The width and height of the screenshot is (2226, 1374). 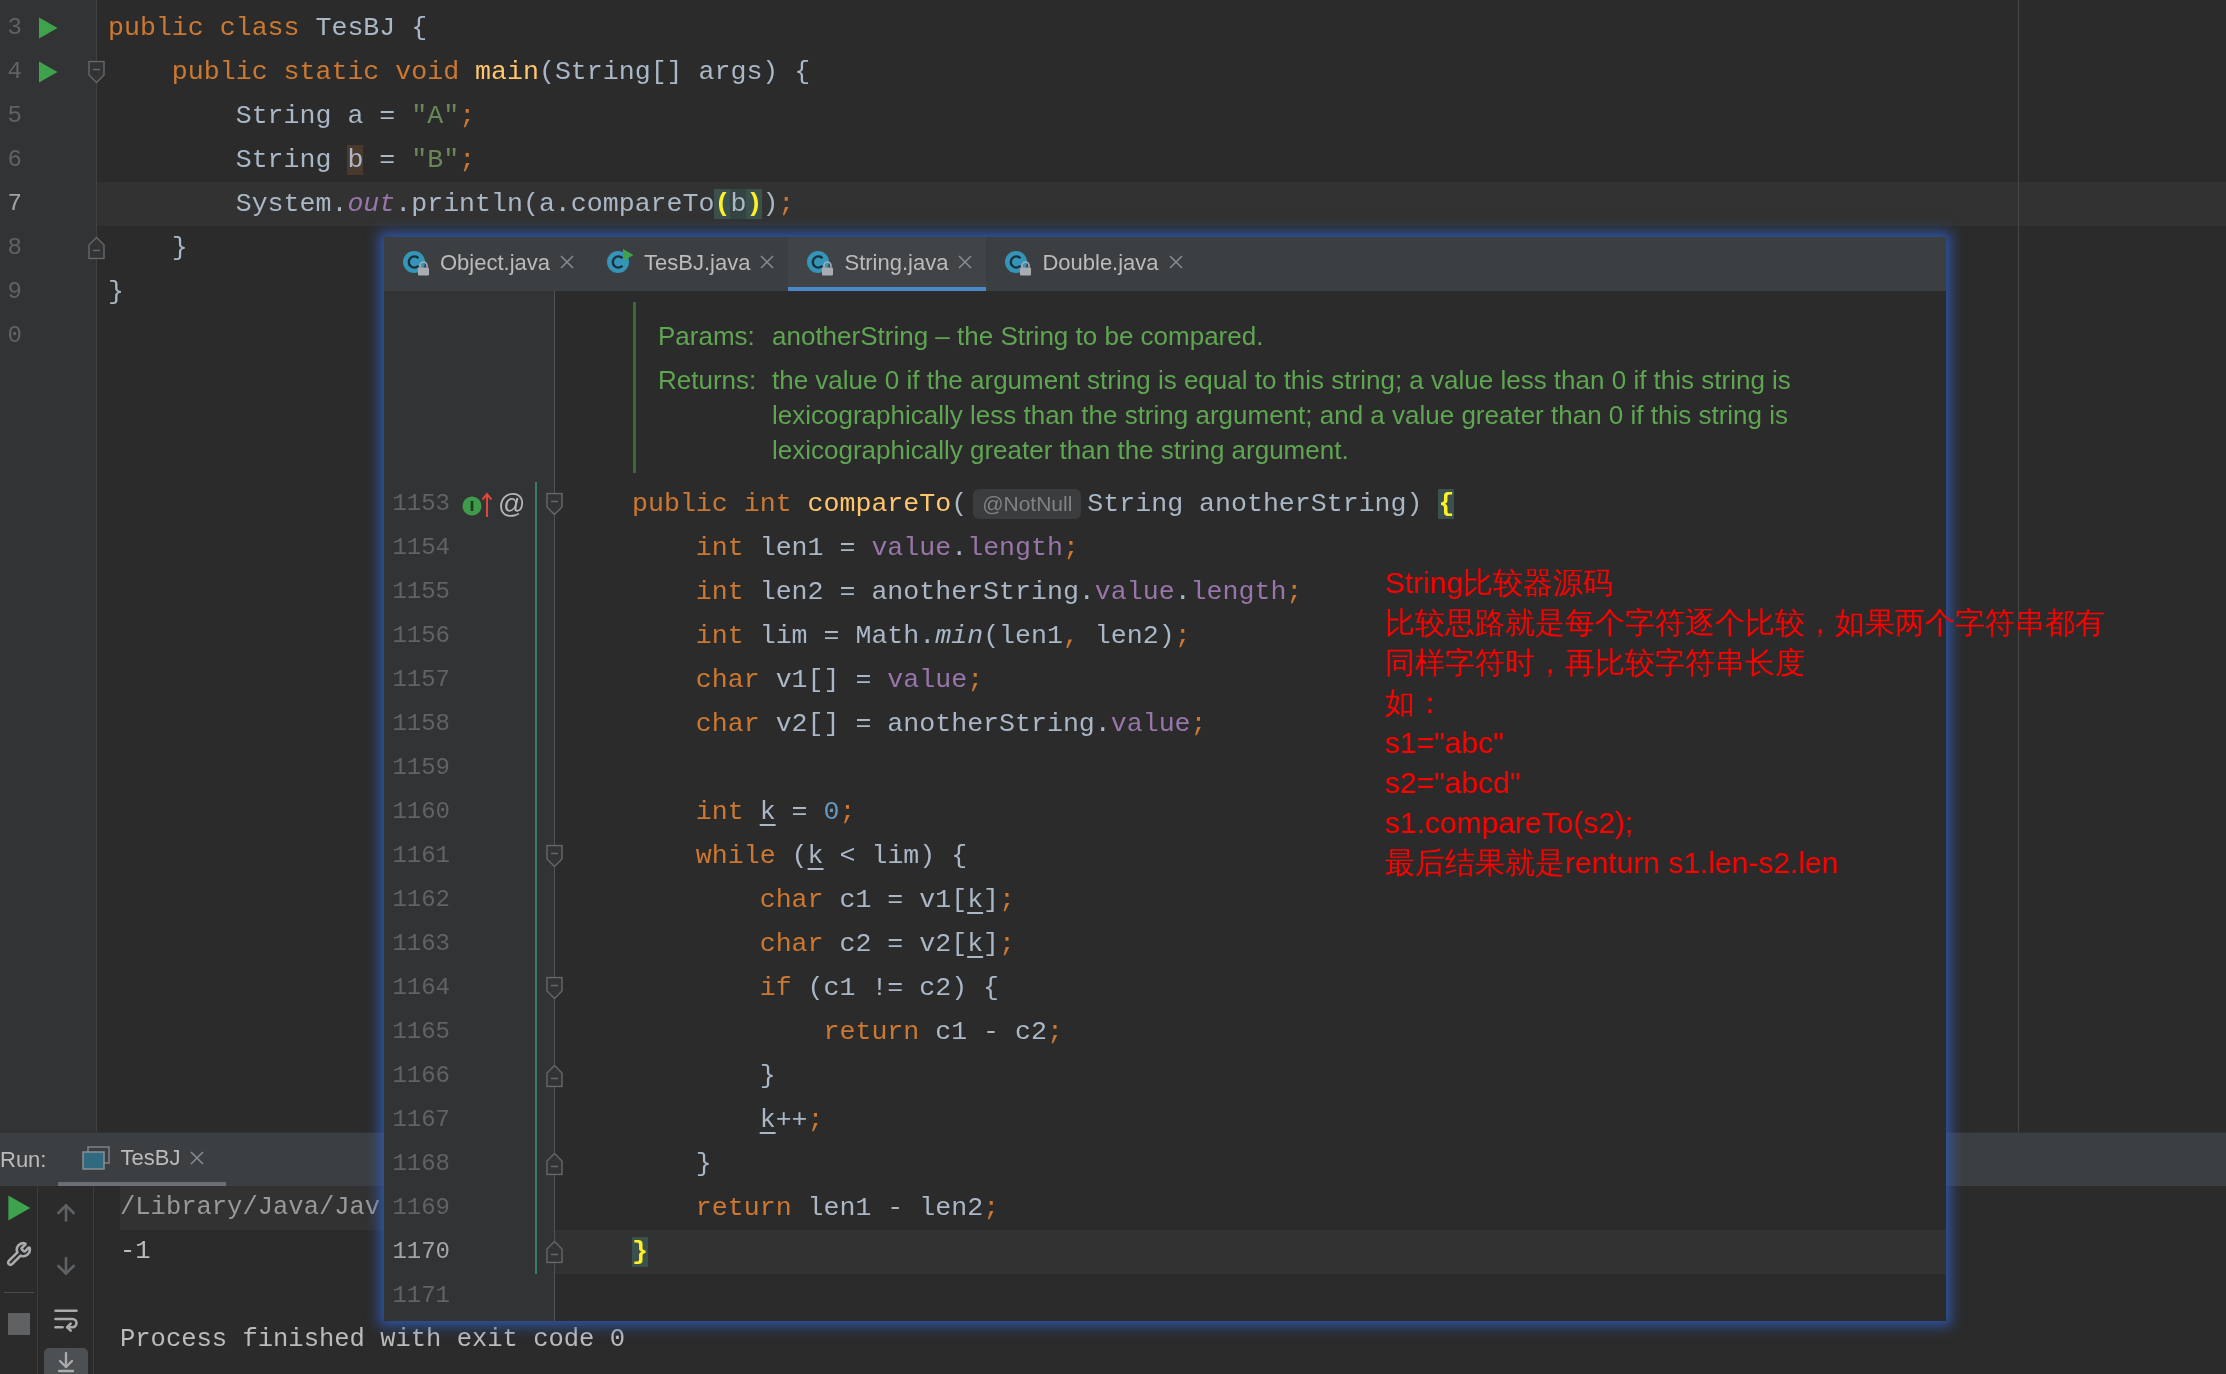 What do you see at coordinates (372, 1339) in the screenshot?
I see `console-line: Process finished with exit code 0` at bounding box center [372, 1339].